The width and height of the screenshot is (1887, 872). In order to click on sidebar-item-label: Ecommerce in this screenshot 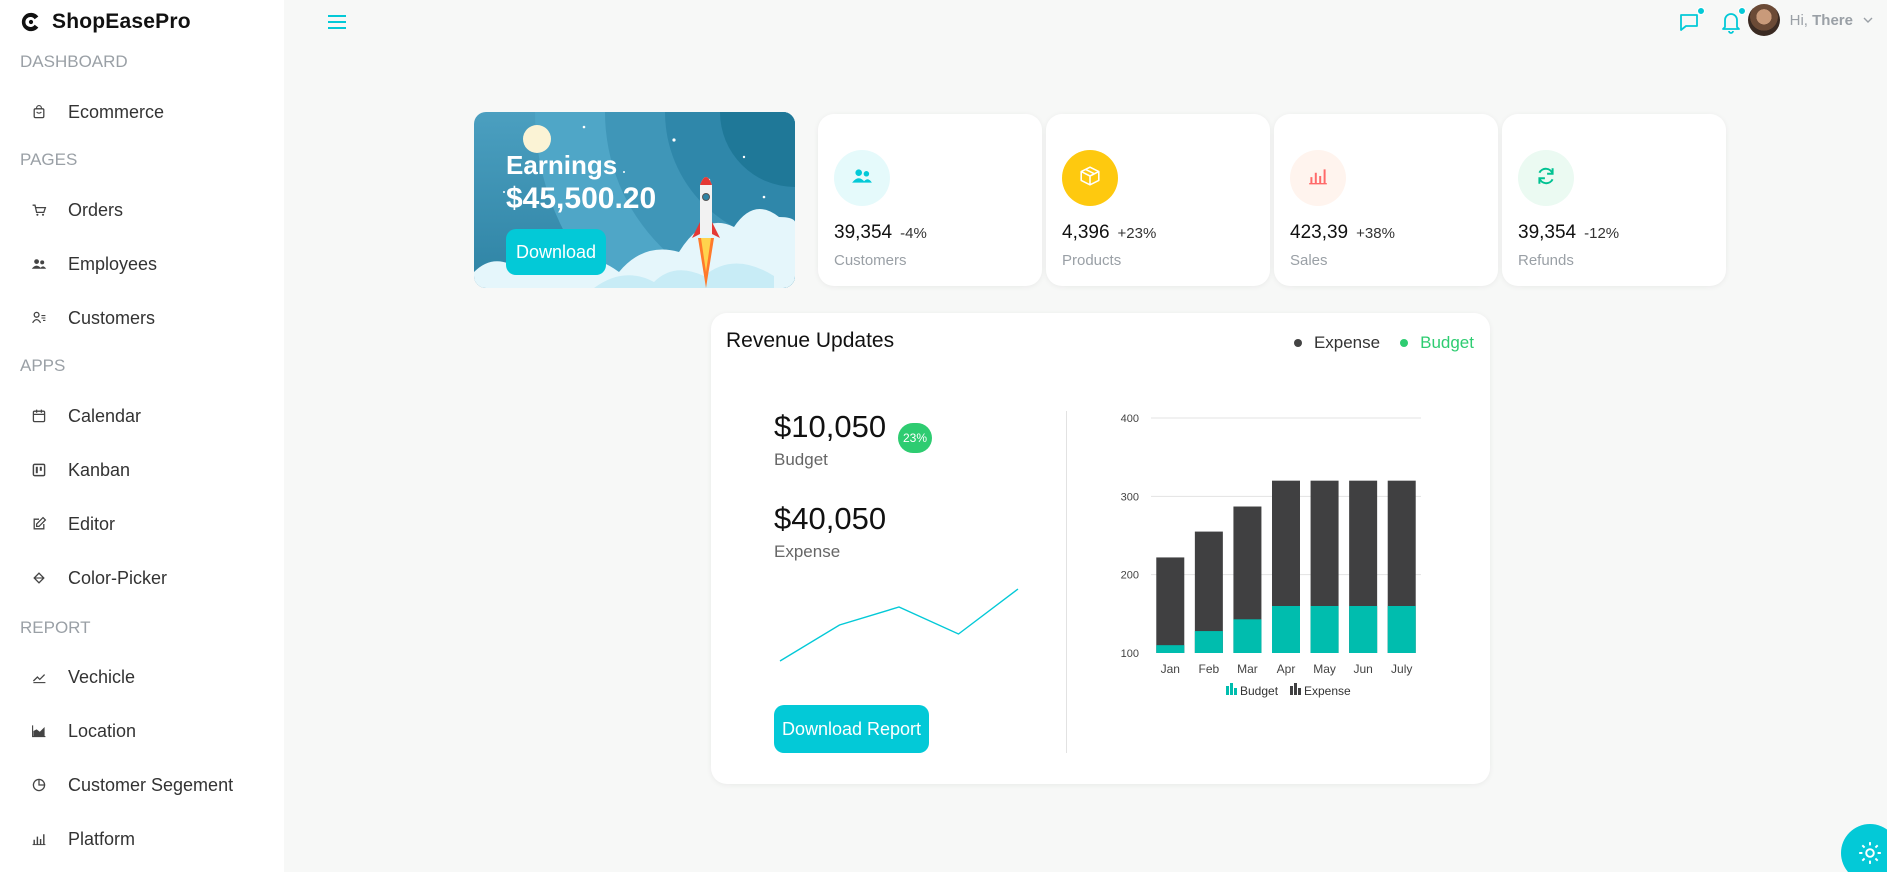, I will do `click(116, 111)`.